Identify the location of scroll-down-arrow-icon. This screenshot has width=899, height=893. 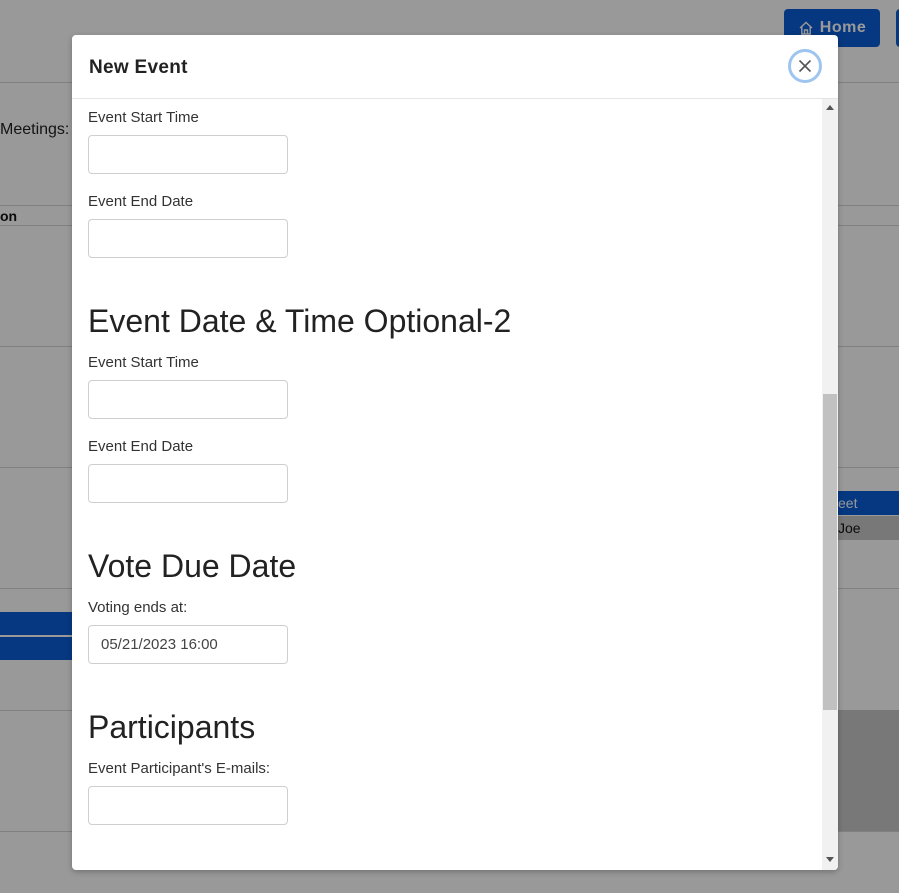
(830, 859).